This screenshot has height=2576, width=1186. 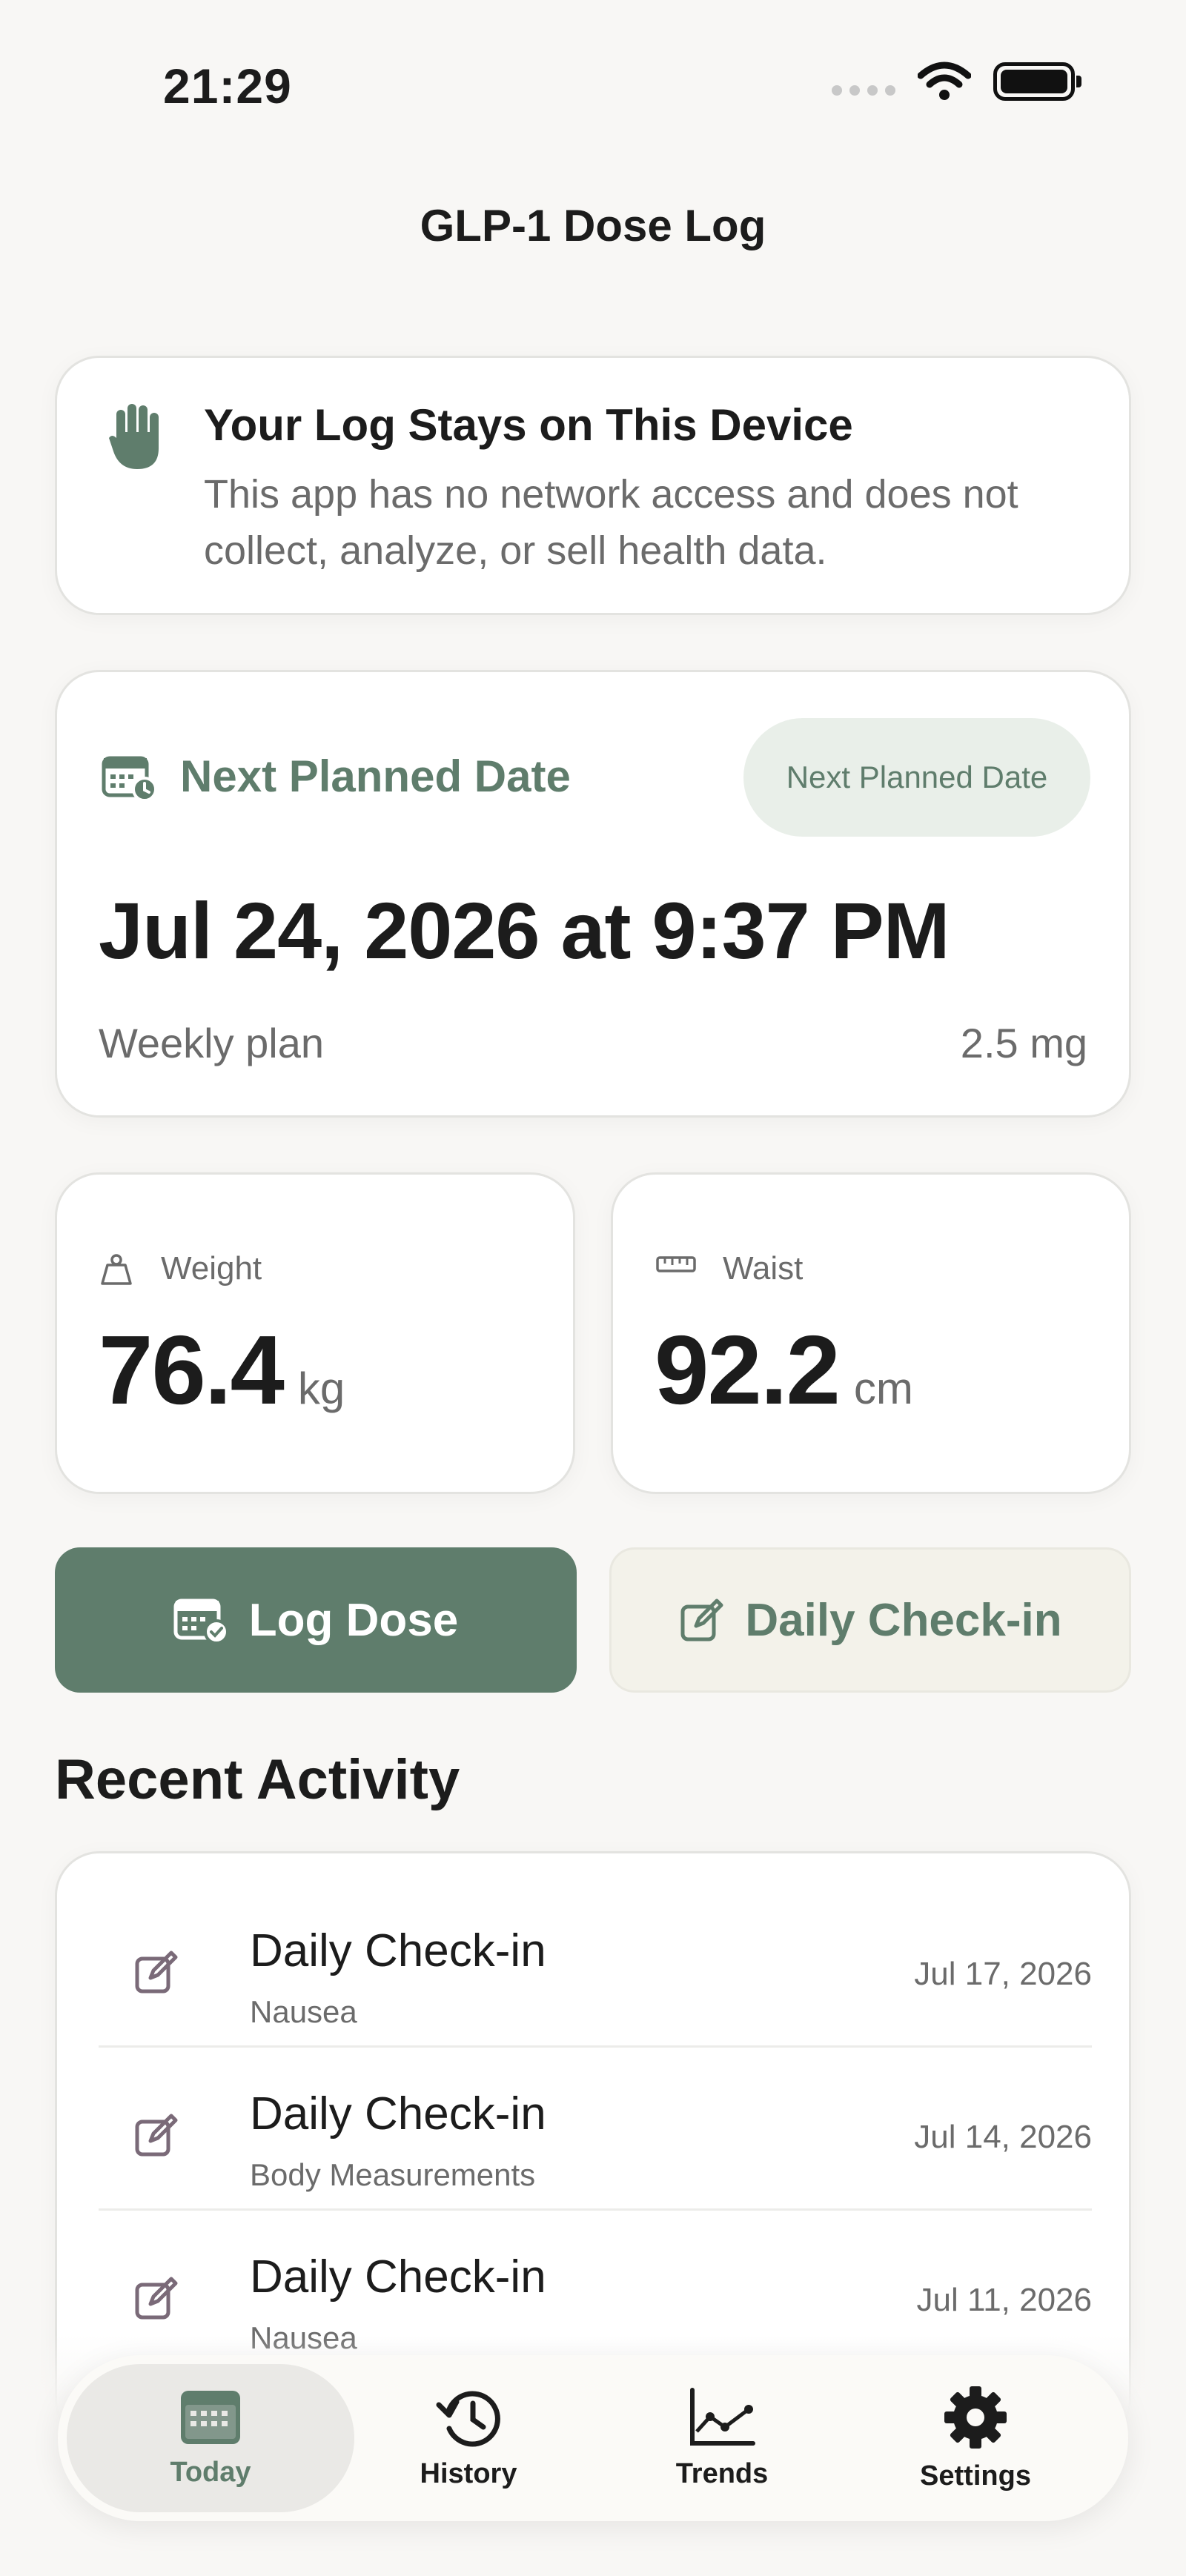 What do you see at coordinates (134, 436) in the screenshot?
I see `hand-raised-icon` at bounding box center [134, 436].